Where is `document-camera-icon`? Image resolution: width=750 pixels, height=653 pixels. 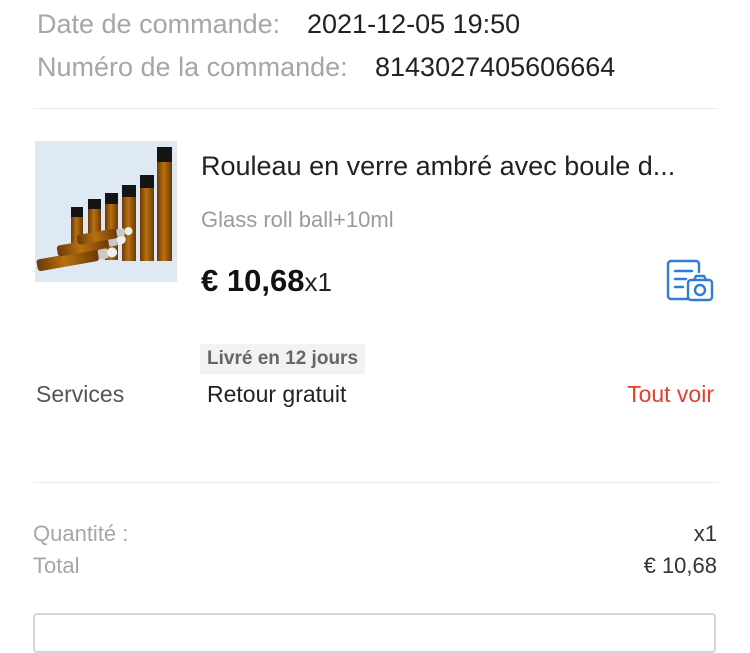 document-camera-icon is located at coordinates (690, 280).